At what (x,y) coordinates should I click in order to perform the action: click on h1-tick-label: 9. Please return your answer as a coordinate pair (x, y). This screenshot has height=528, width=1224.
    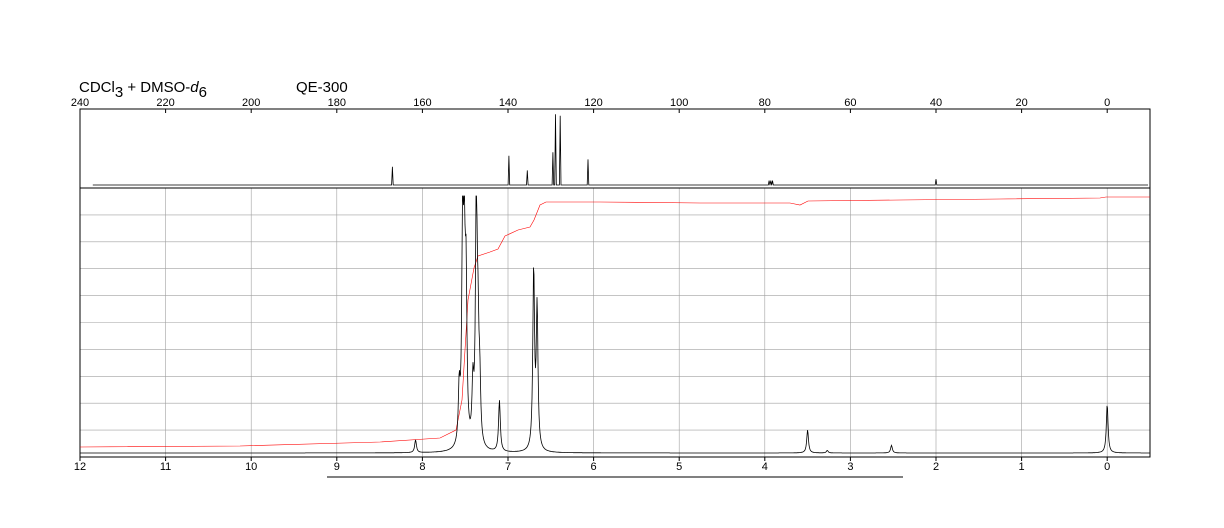
    Looking at the image, I should click on (337, 467).